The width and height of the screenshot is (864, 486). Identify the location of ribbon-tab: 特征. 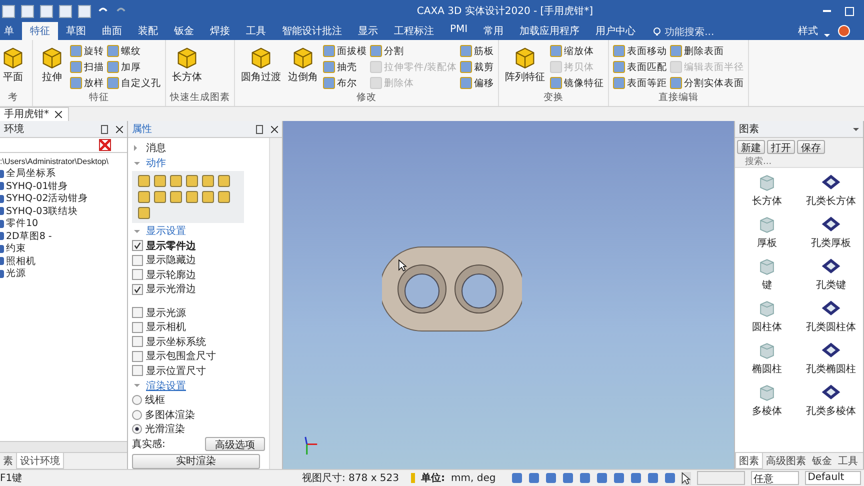
(40, 31).